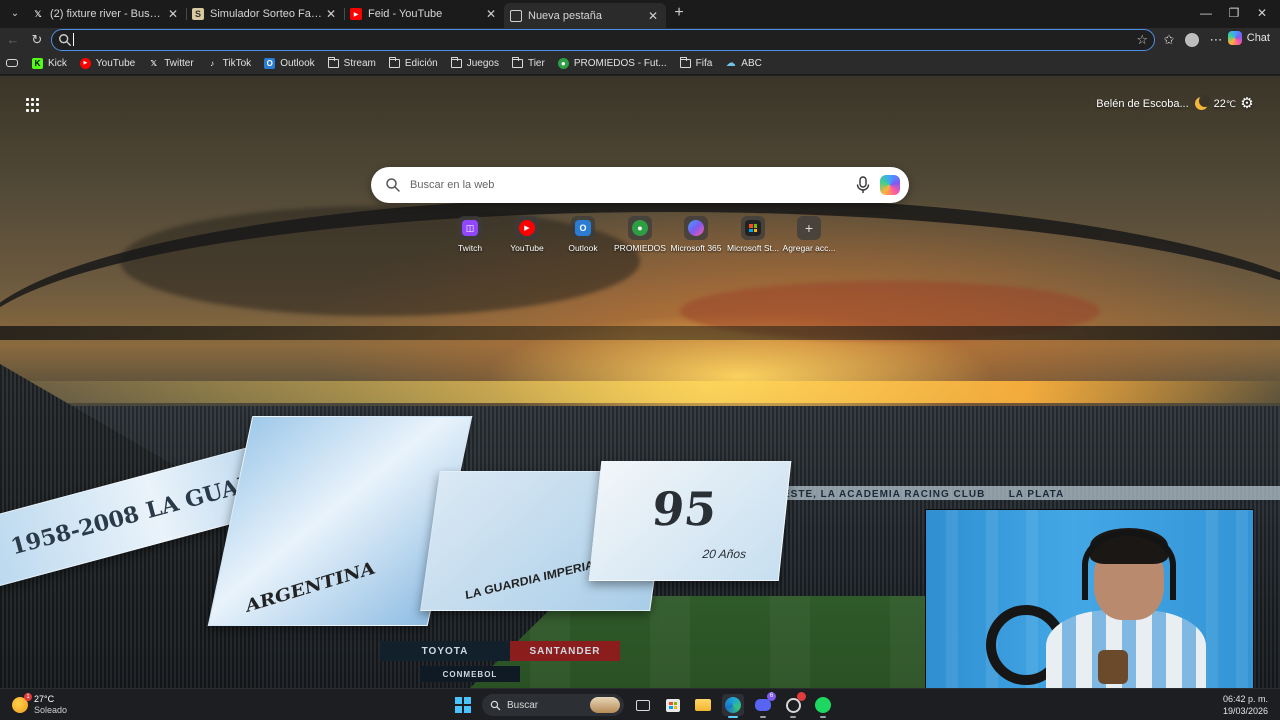 Image resolution: width=1280 pixels, height=720 pixels. I want to click on system-clock: 06:42 p. m. 19/03/2026, so click(1245, 705).